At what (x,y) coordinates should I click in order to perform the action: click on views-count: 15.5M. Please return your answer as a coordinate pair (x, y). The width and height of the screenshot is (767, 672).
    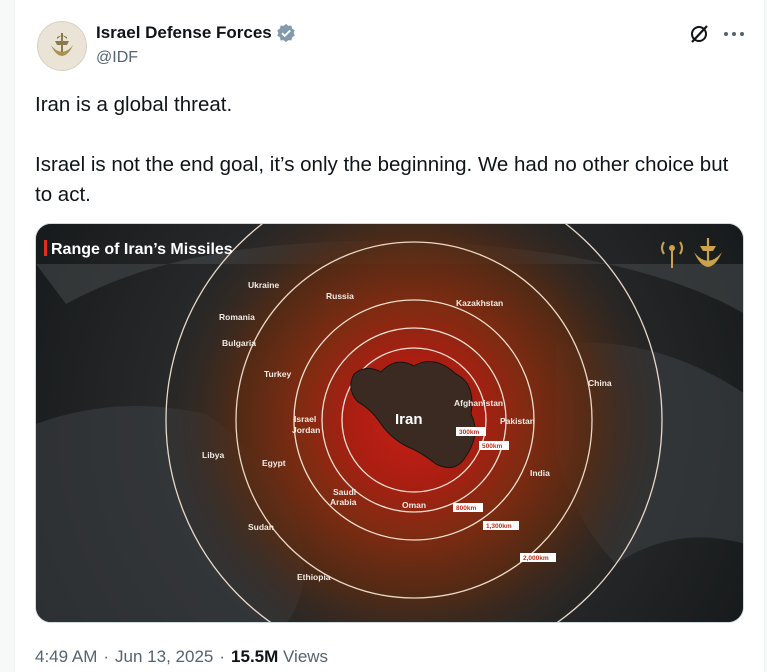
    Looking at the image, I should click on (255, 656).